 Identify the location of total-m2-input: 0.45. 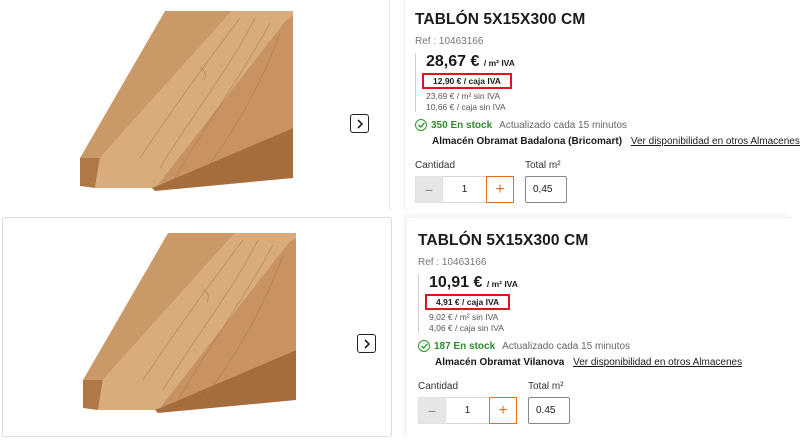
(549, 410).